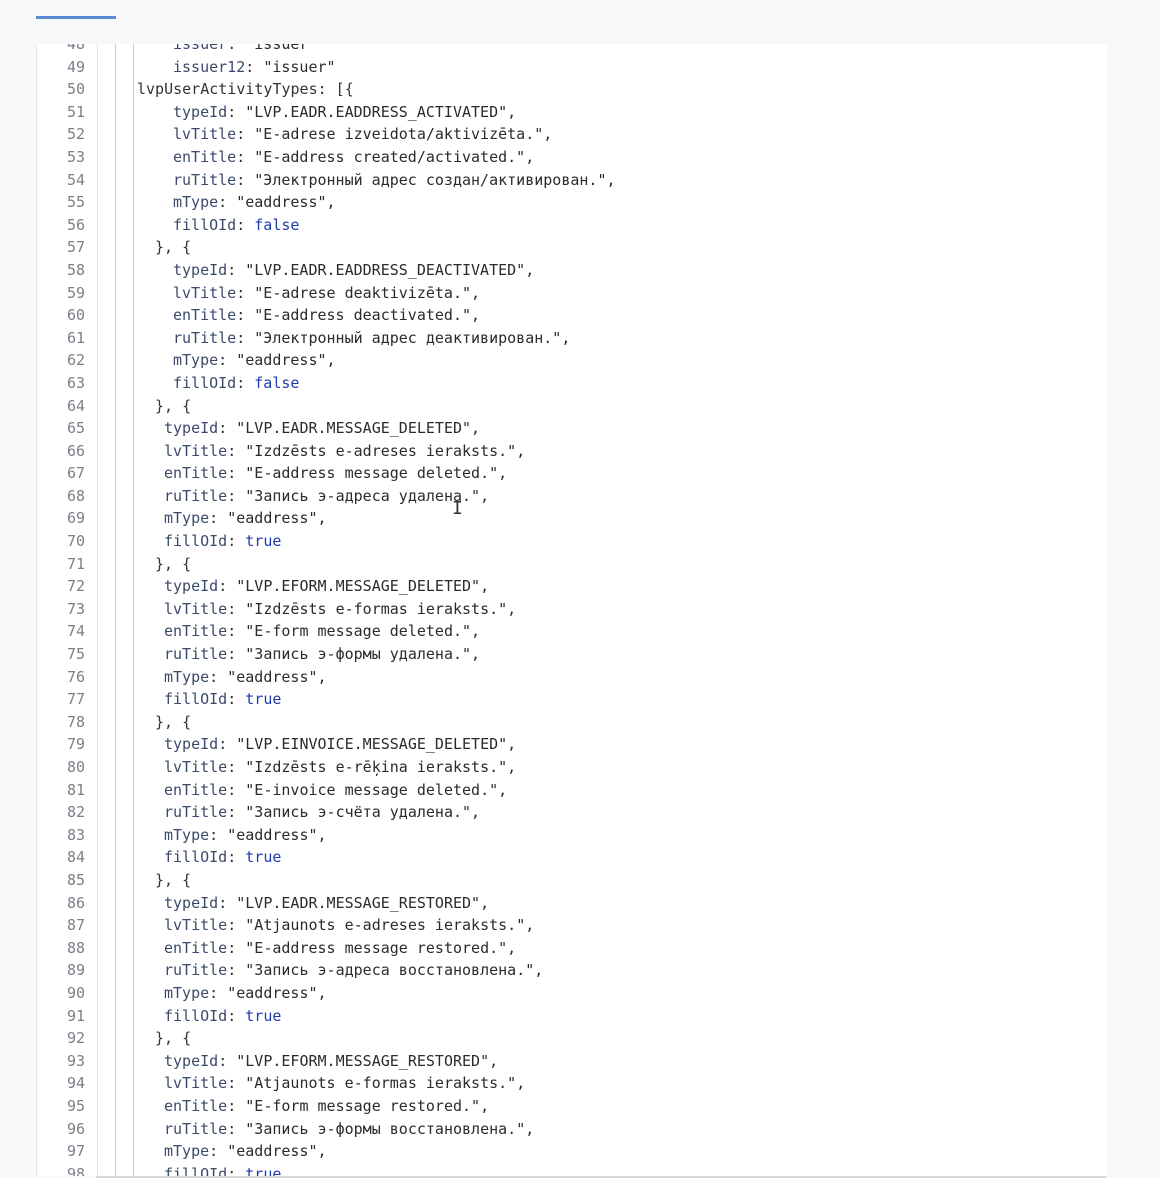 The height and width of the screenshot is (1178, 1160). What do you see at coordinates (196, 202) in the screenshot?
I see `property-key: mType` at bounding box center [196, 202].